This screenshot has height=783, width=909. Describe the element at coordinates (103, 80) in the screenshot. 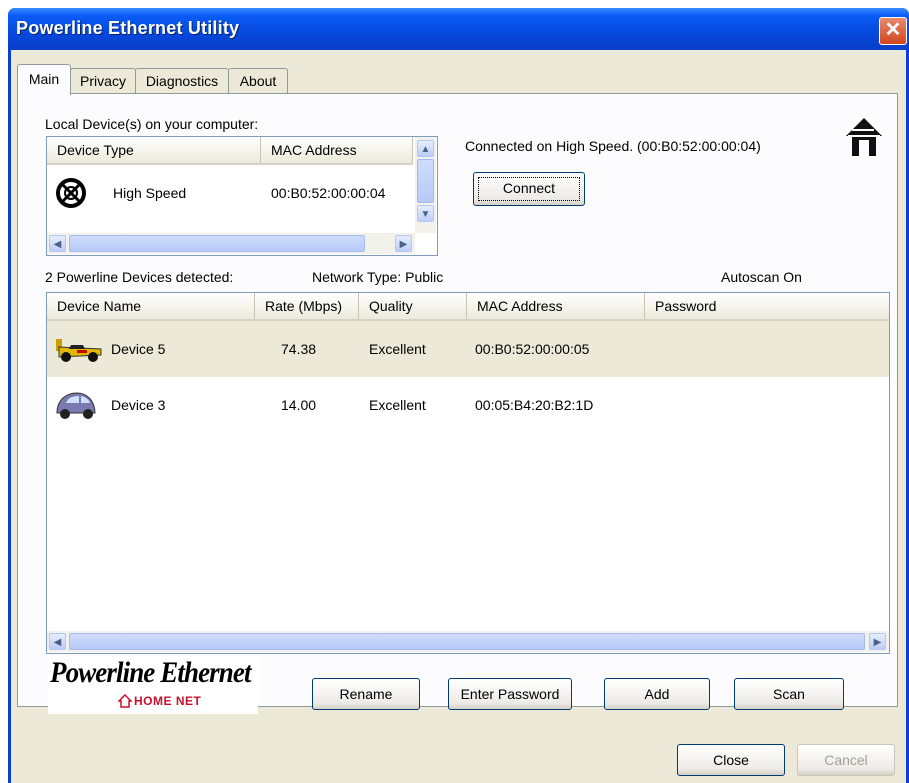

I see `tab-privacy: Privacy` at that location.